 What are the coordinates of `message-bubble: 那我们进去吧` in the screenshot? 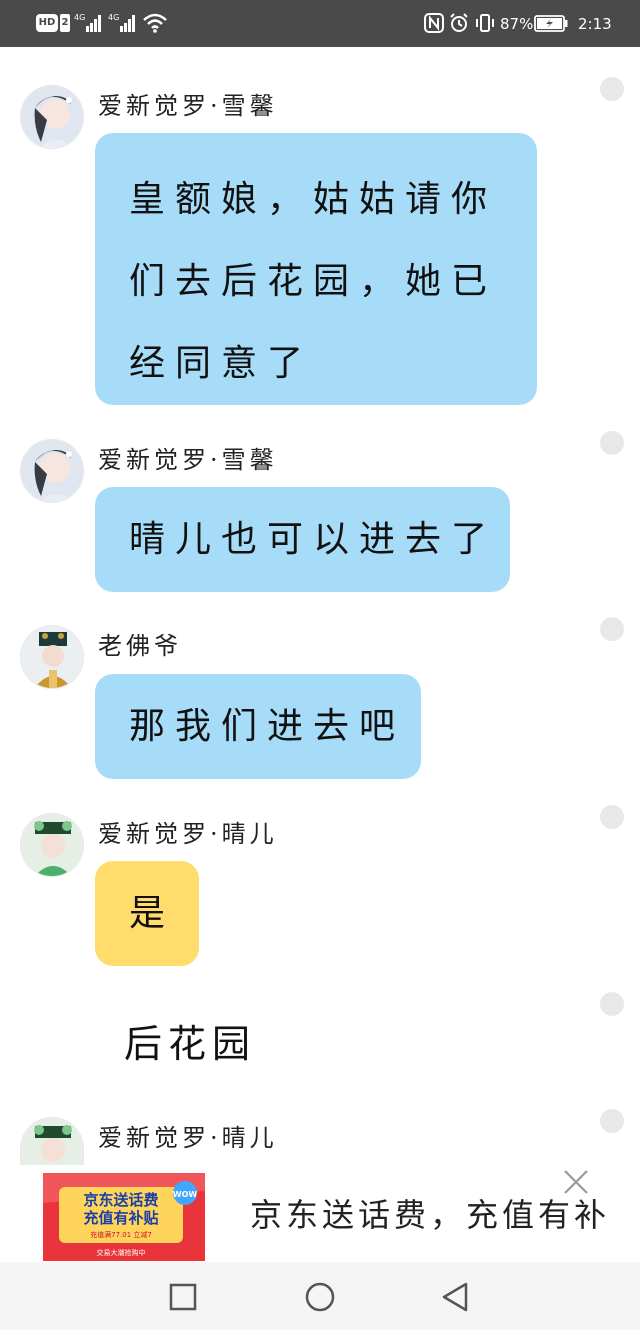 It's located at (258, 726).